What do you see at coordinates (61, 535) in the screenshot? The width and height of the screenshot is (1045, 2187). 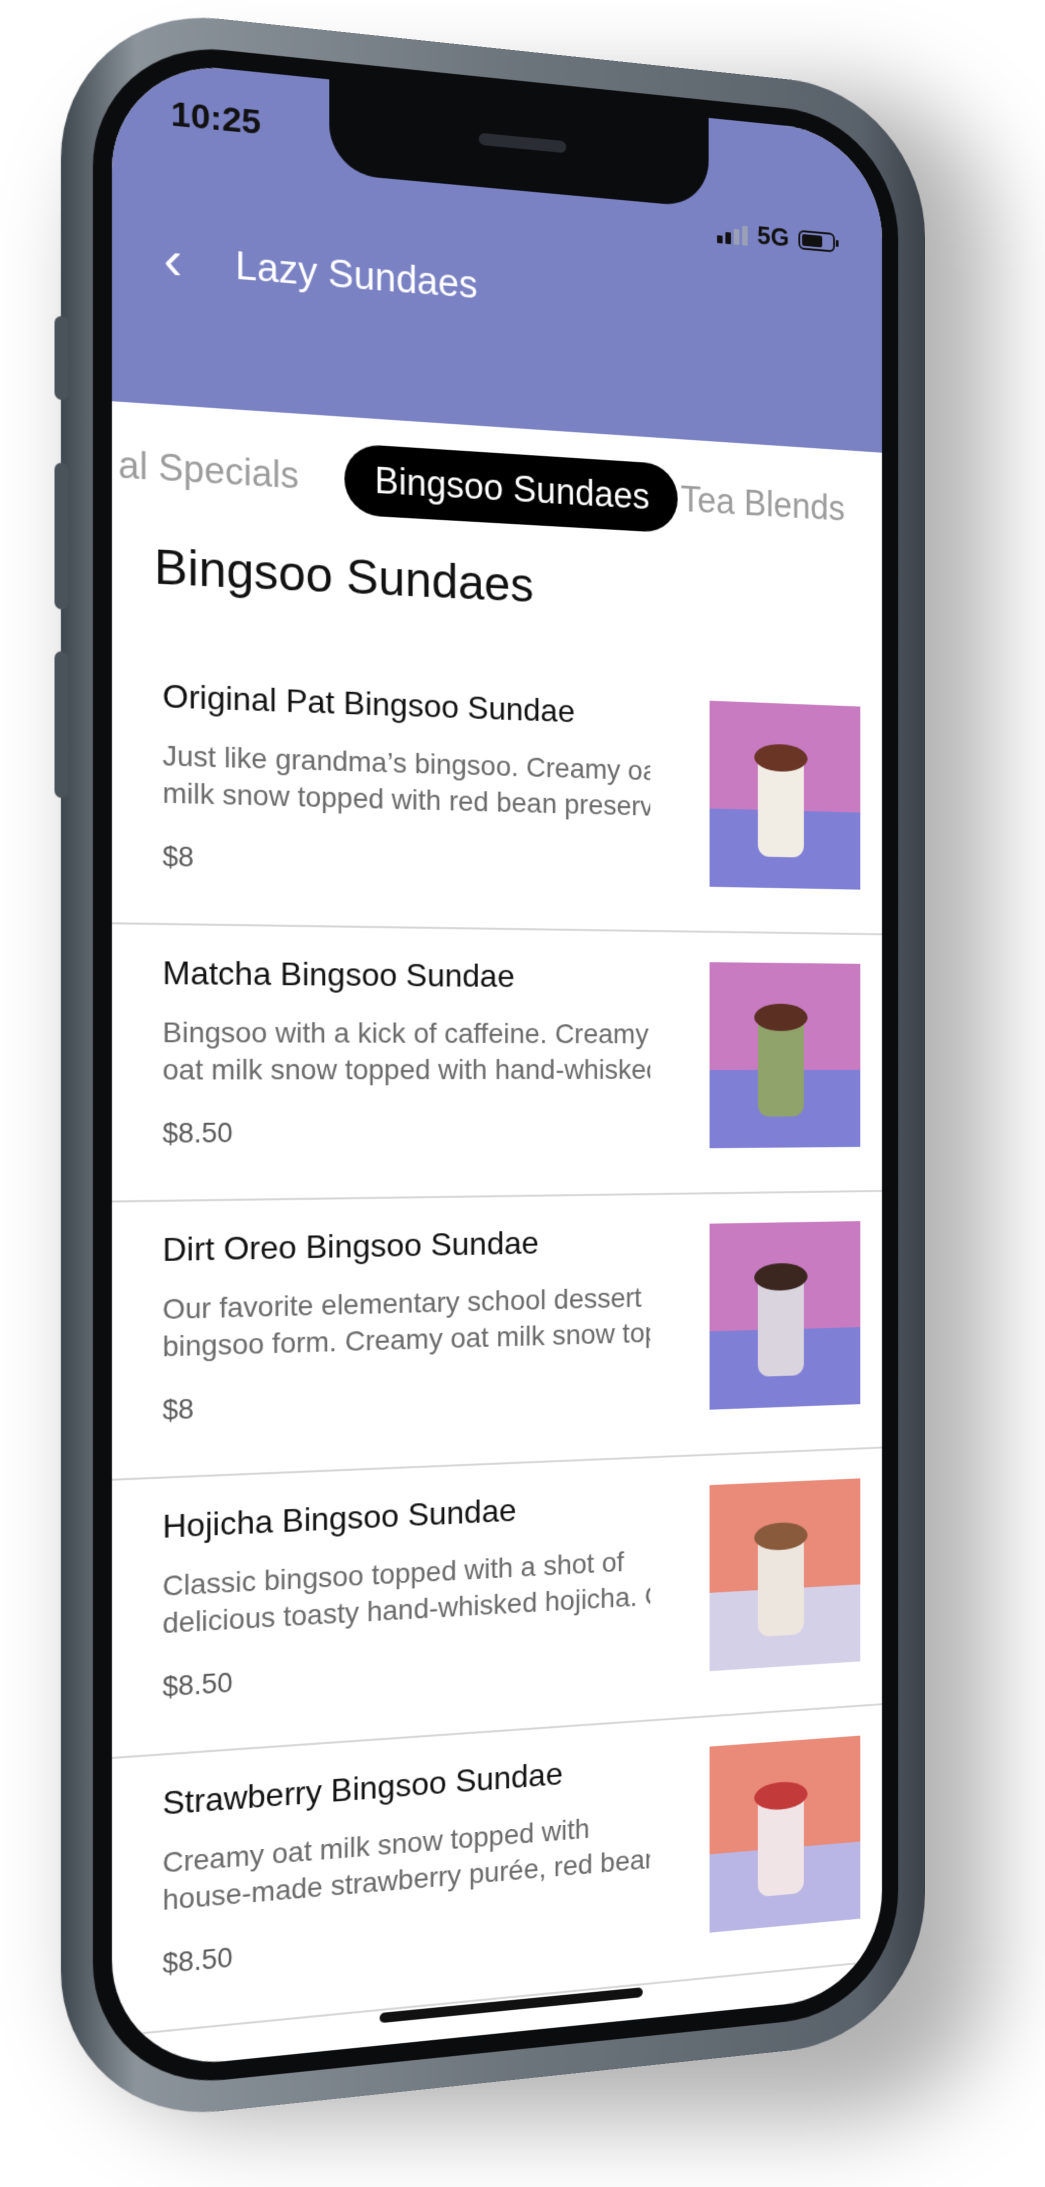 I see `volume-up-button` at bounding box center [61, 535].